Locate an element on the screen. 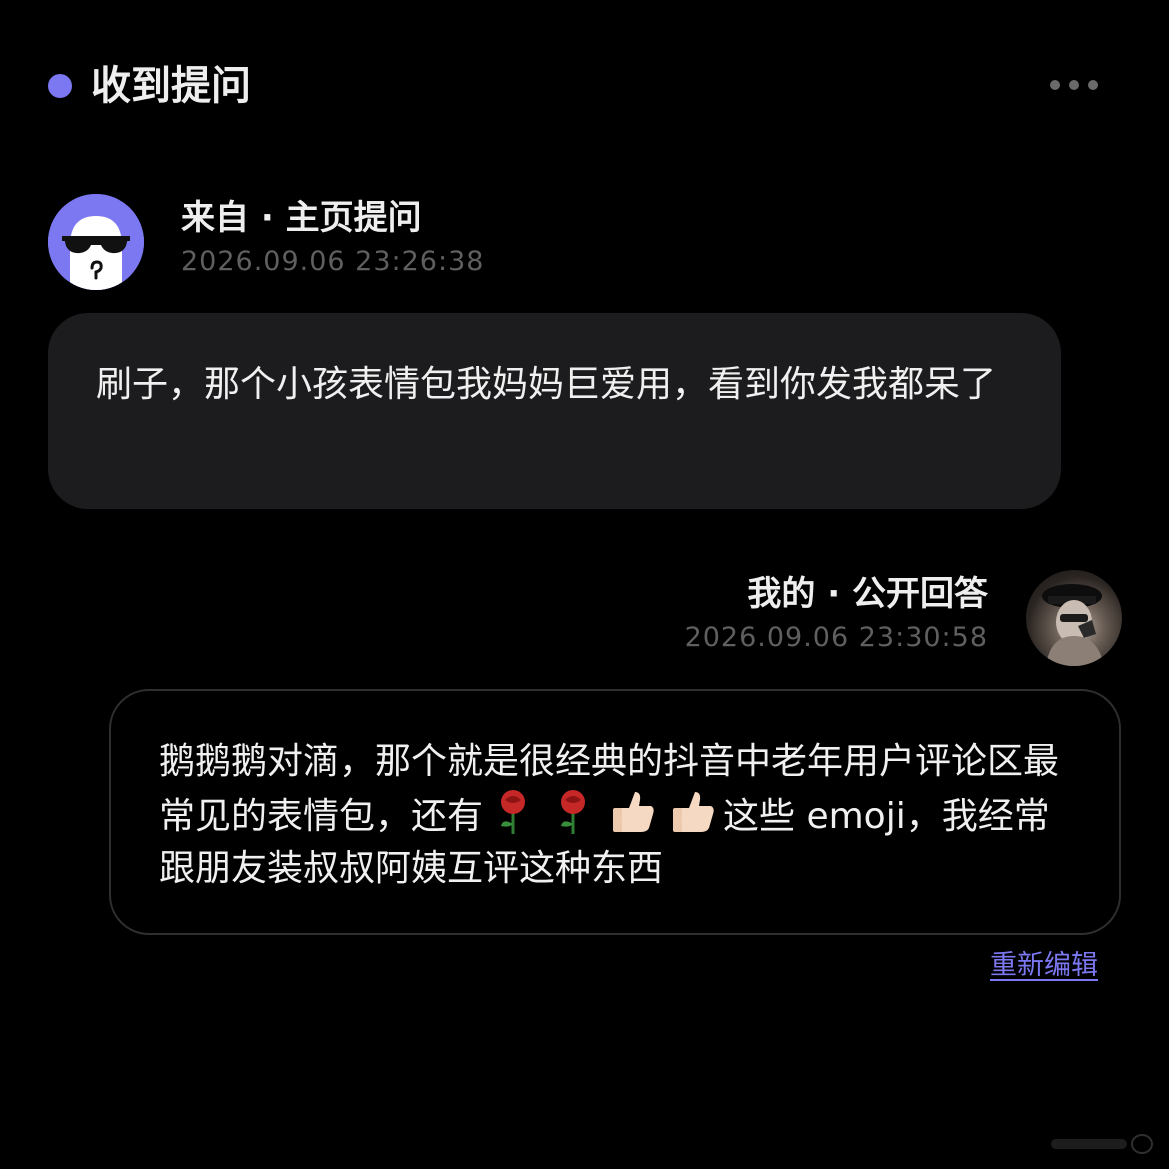 This screenshot has height=1169, width=1169. question-timestamp: 2026.09.06 23:26:38 is located at coordinates (333, 261).